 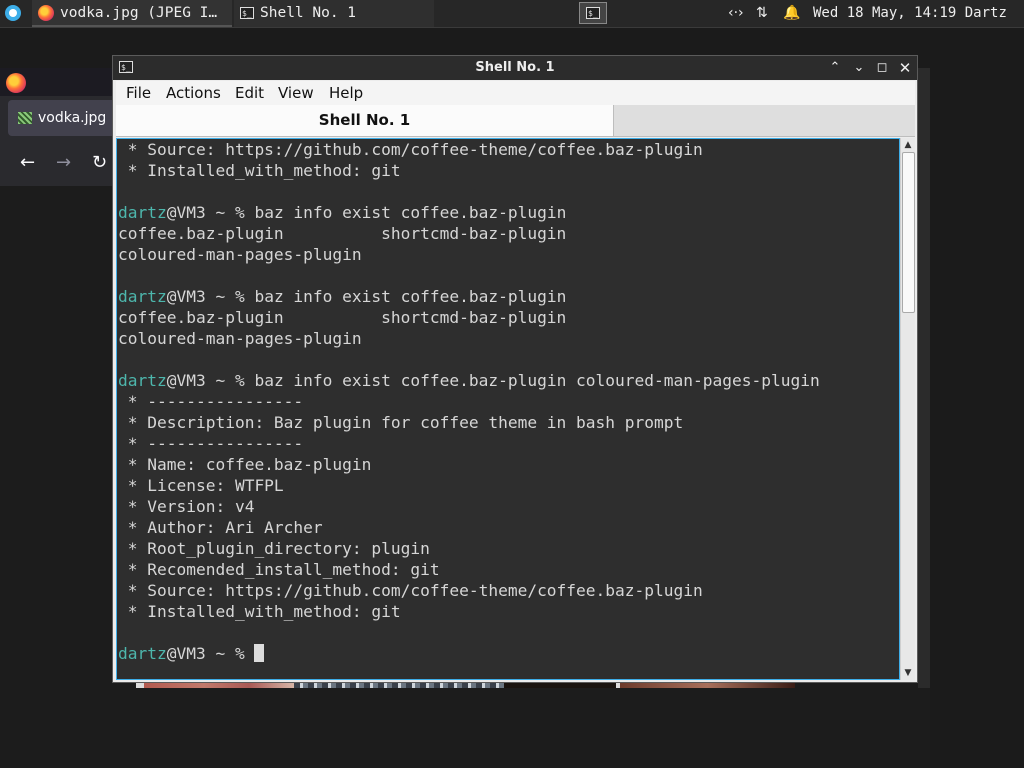 What do you see at coordinates (346, 93) in the screenshot?
I see `menu-help: Help` at bounding box center [346, 93].